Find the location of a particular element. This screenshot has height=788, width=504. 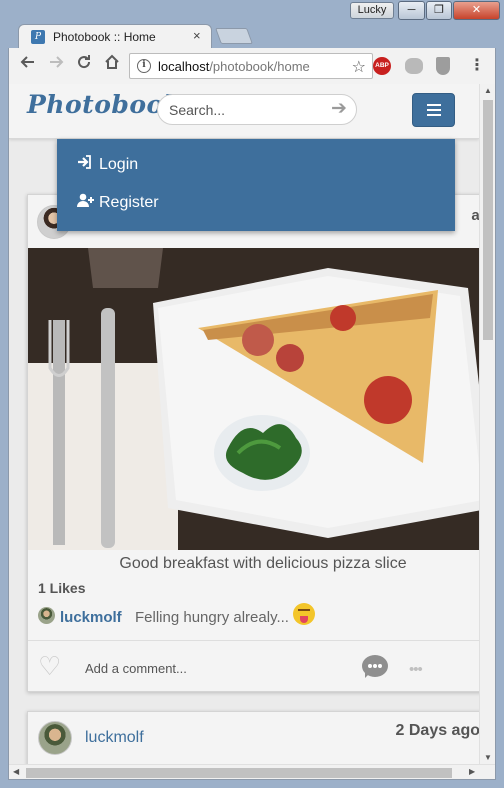

post-username: luckmolf is located at coordinates (114, 738).